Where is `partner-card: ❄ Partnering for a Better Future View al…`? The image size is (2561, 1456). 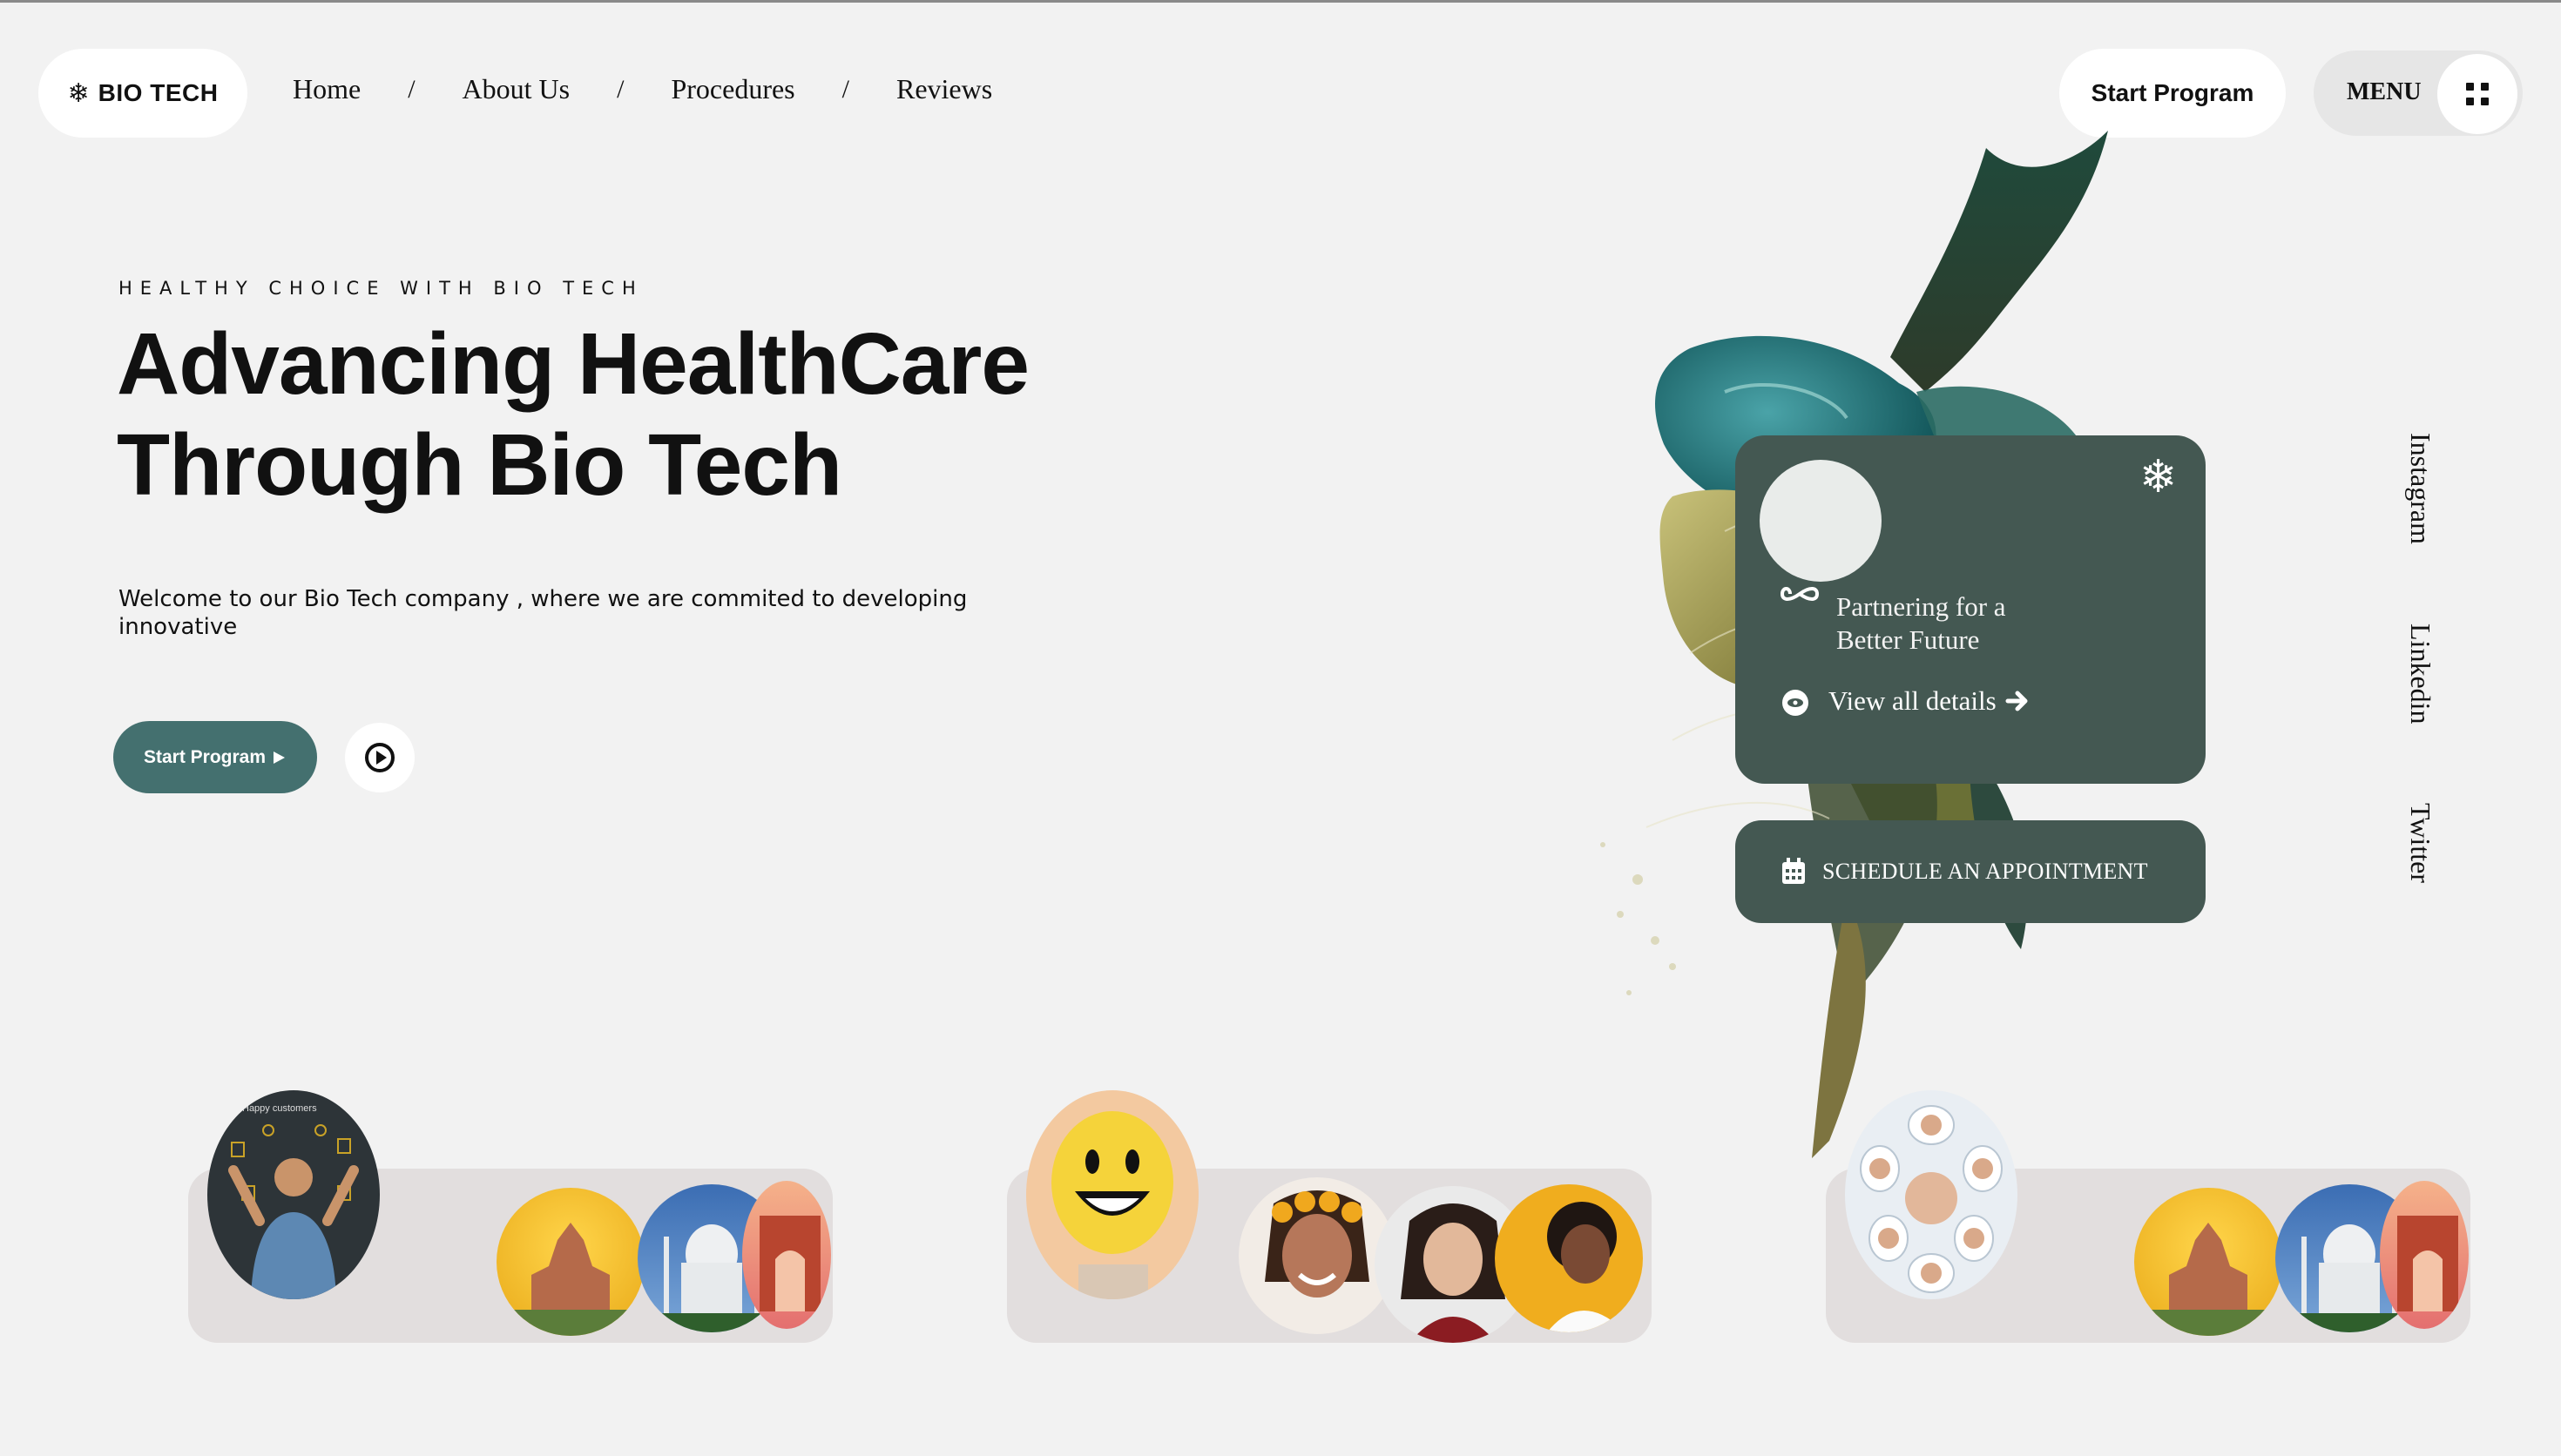
partner-card: ❄ Partnering for a Better Future View al… is located at coordinates (1970, 609).